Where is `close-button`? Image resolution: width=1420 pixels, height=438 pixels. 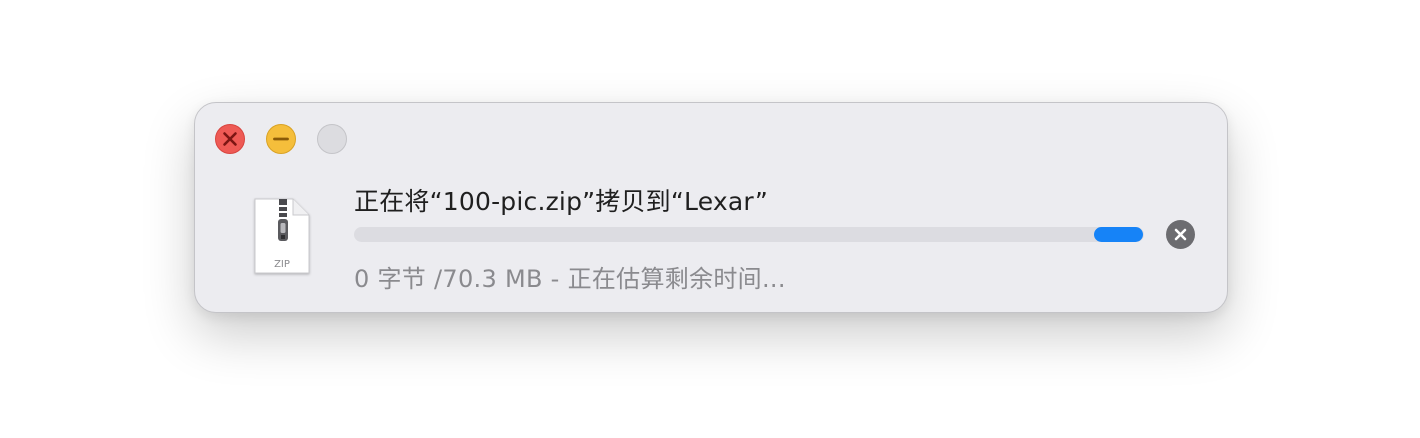
close-button is located at coordinates (230, 139).